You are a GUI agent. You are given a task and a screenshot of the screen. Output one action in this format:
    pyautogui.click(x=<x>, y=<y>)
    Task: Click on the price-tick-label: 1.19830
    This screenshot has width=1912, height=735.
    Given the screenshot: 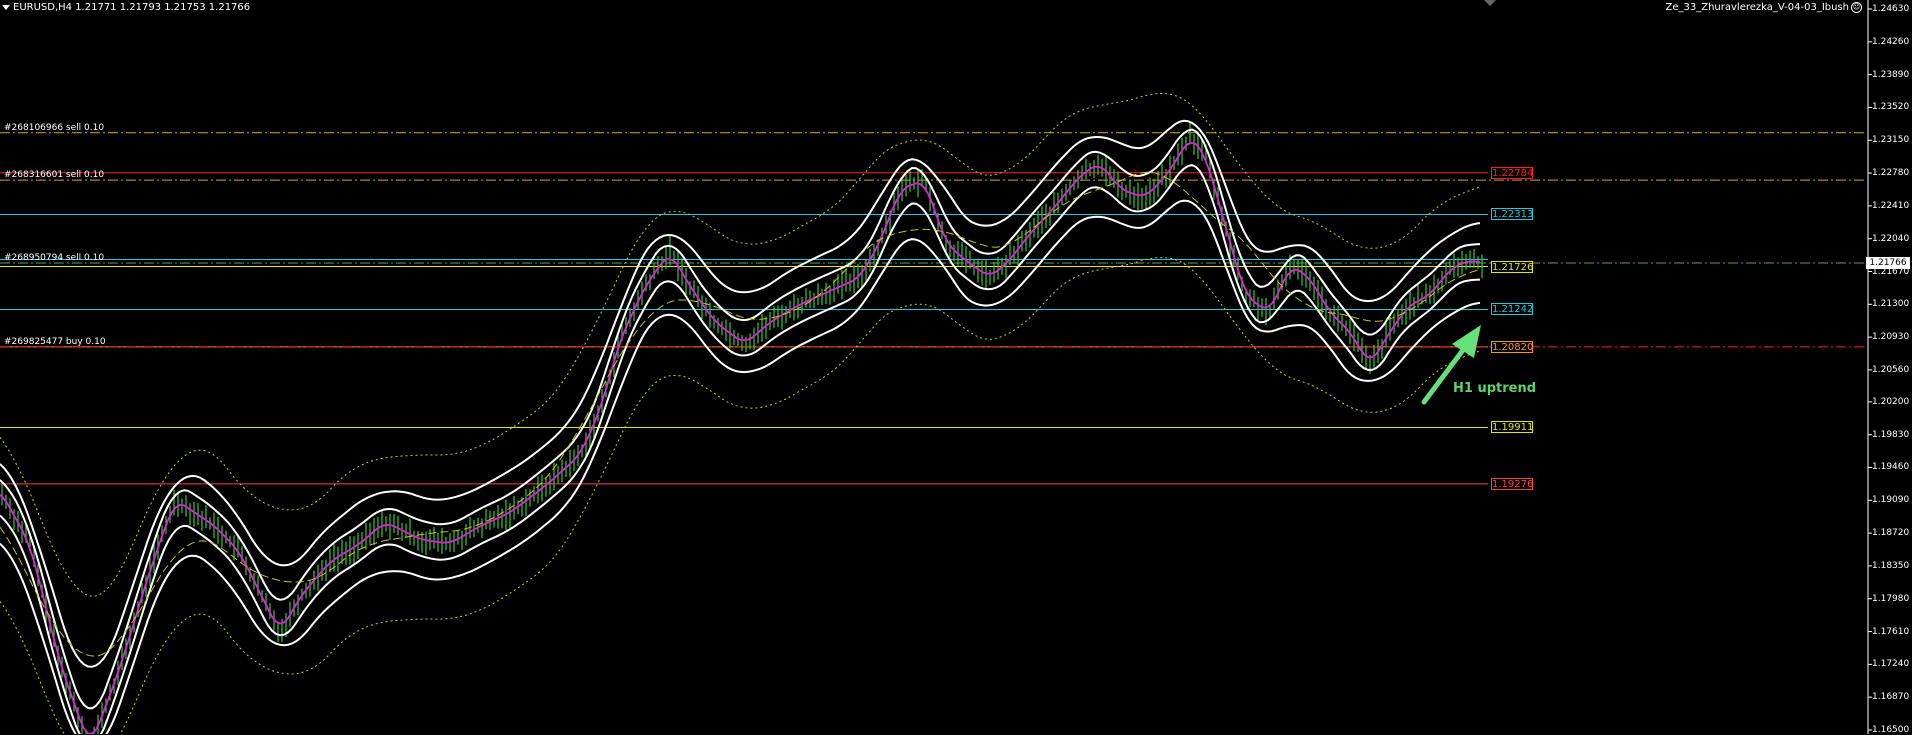 What is the action you would take?
    pyautogui.click(x=1891, y=434)
    